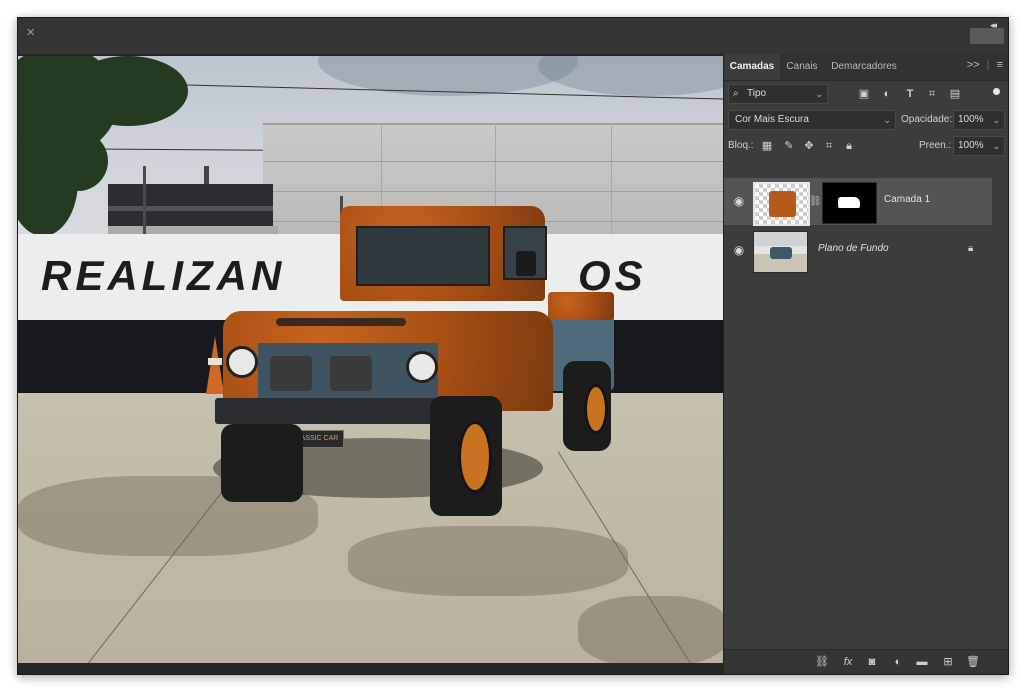 The width and height of the screenshot is (1024, 691). I want to click on rust-texture-thumbnail, so click(782, 204).